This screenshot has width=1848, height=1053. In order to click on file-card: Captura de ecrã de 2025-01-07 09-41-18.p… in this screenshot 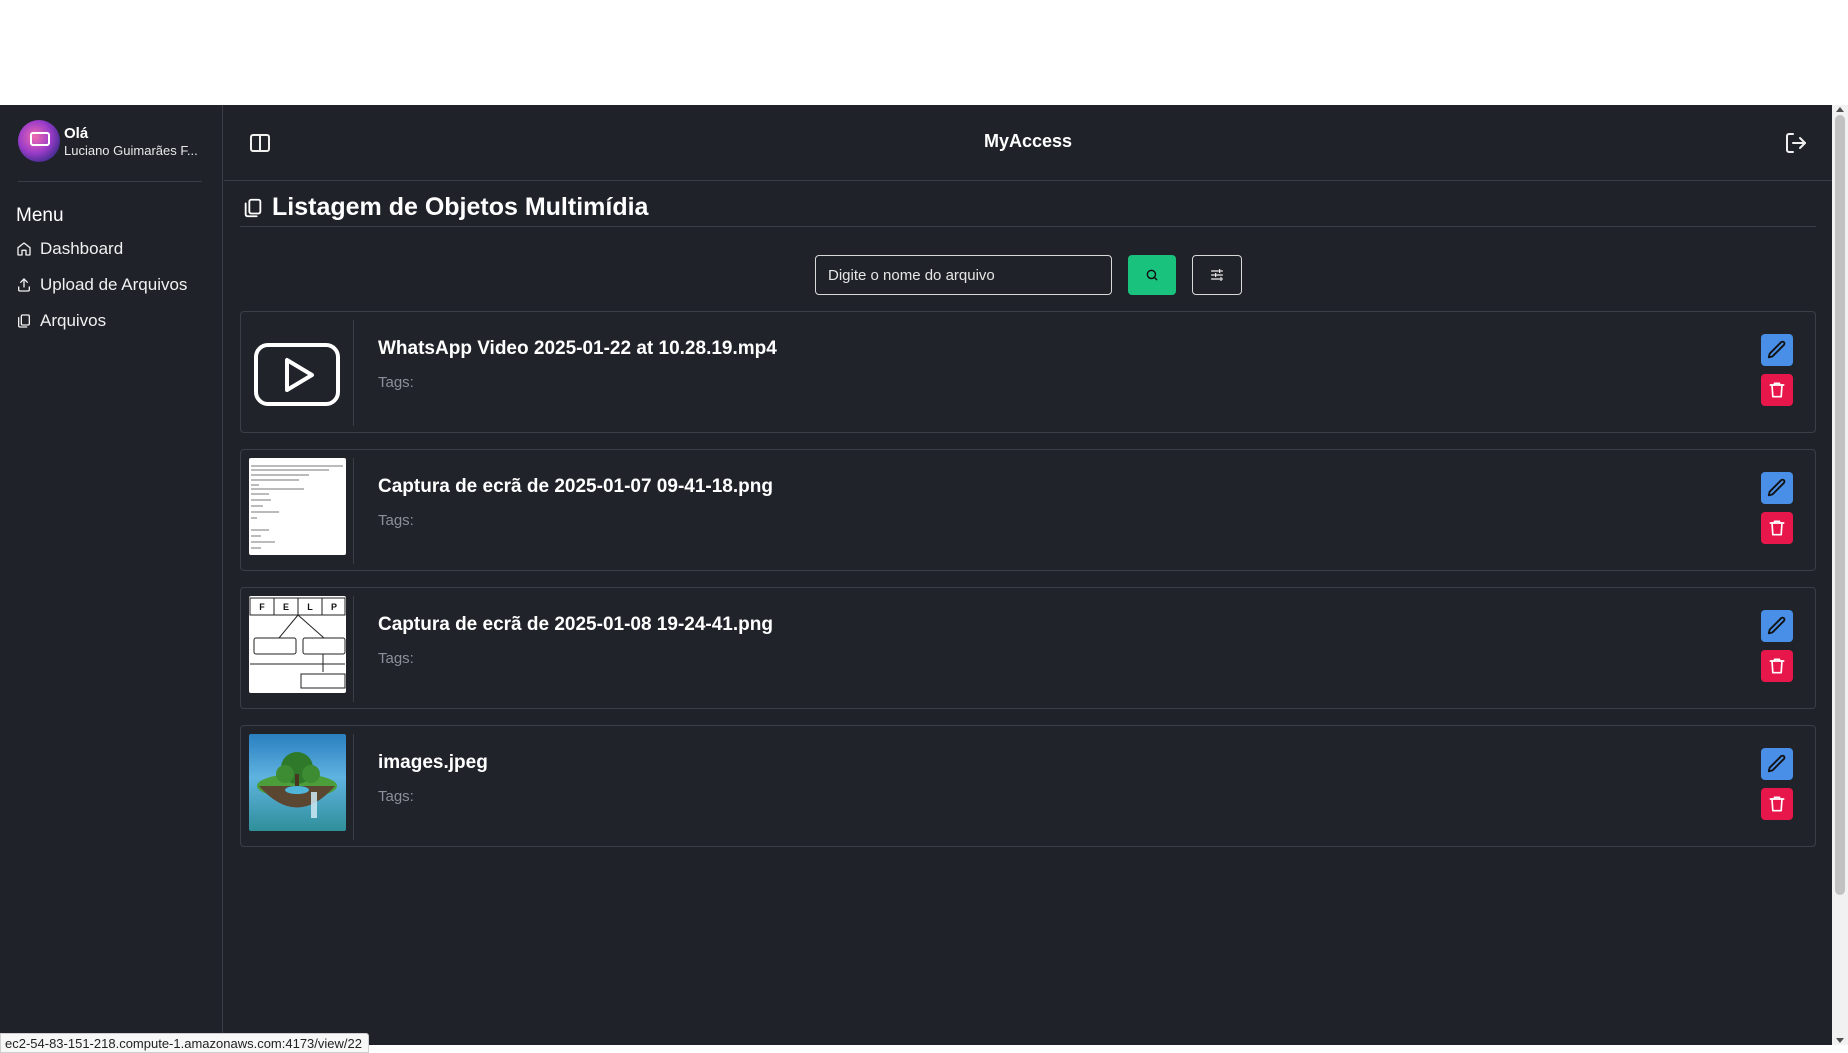, I will do `click(1028, 510)`.